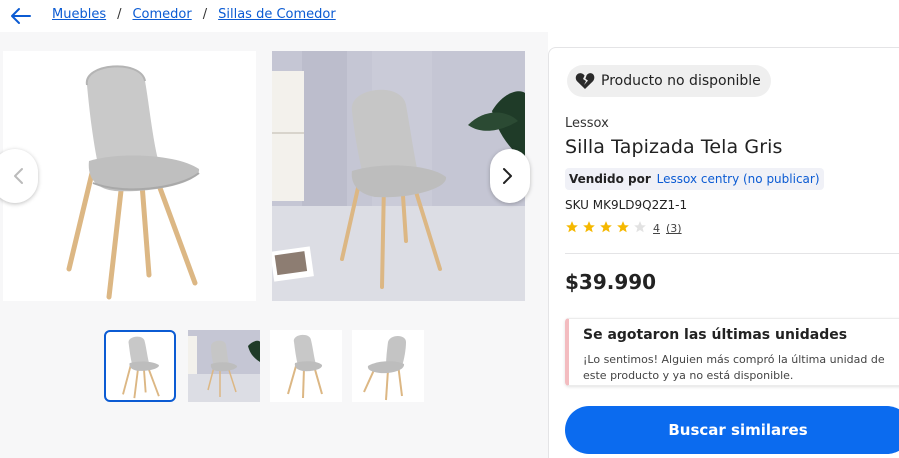 This screenshot has width=899, height=458. What do you see at coordinates (585, 81) in the screenshot?
I see `broken-heart-icon` at bounding box center [585, 81].